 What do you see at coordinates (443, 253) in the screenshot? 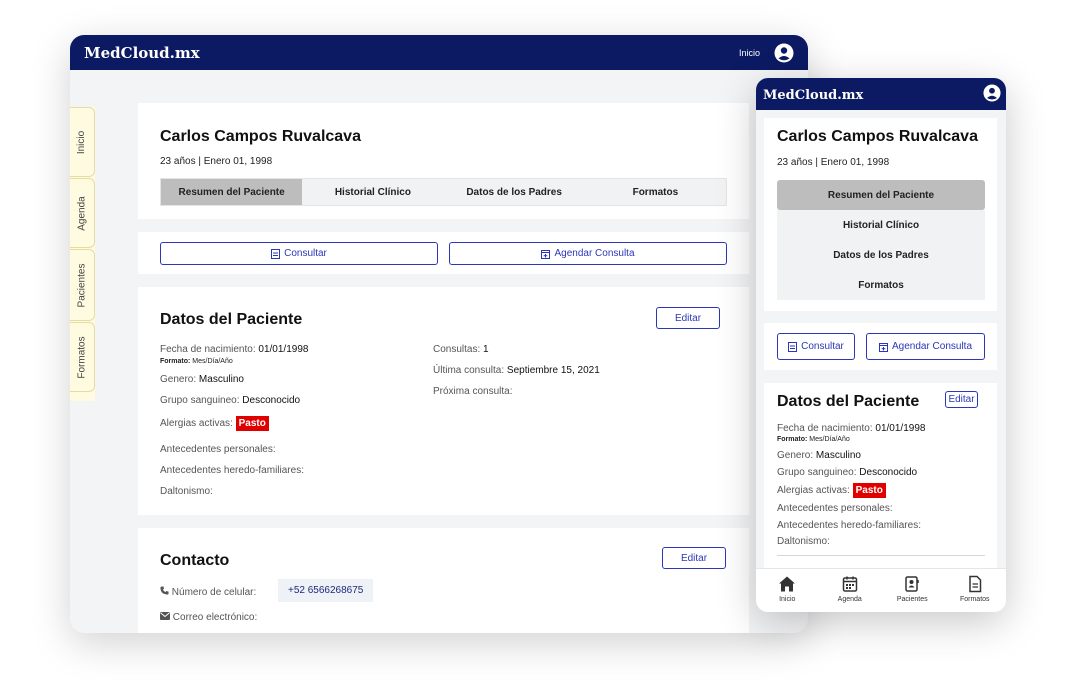
I see `actions-card: Consultar Agendar Consulta` at bounding box center [443, 253].